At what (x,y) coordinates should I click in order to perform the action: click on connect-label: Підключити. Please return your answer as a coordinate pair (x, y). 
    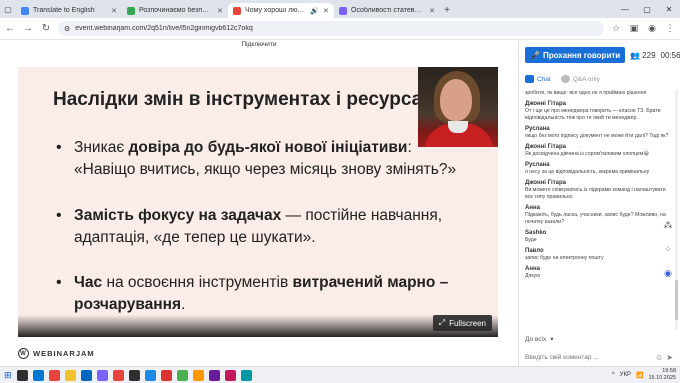
    Looking at the image, I should click on (259, 44).